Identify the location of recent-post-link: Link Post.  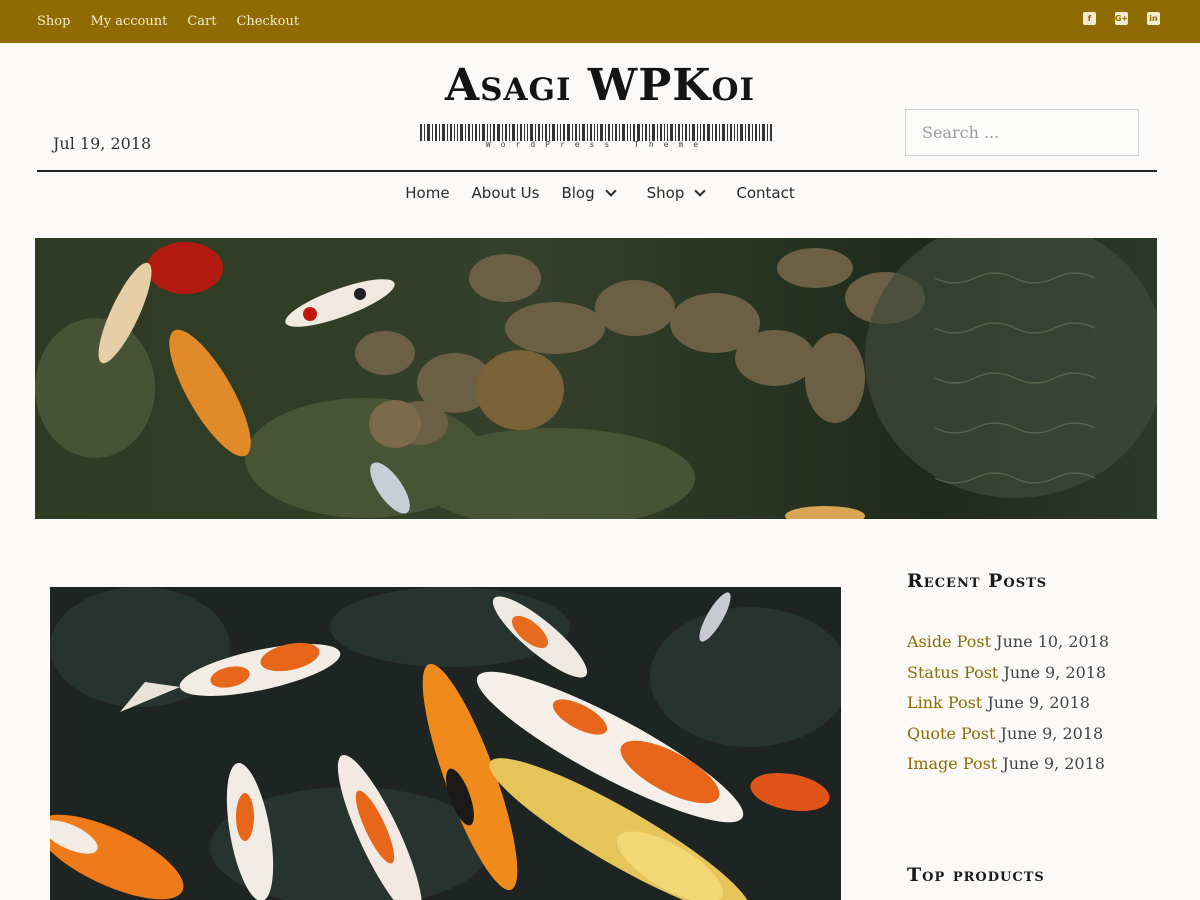
(944, 702).